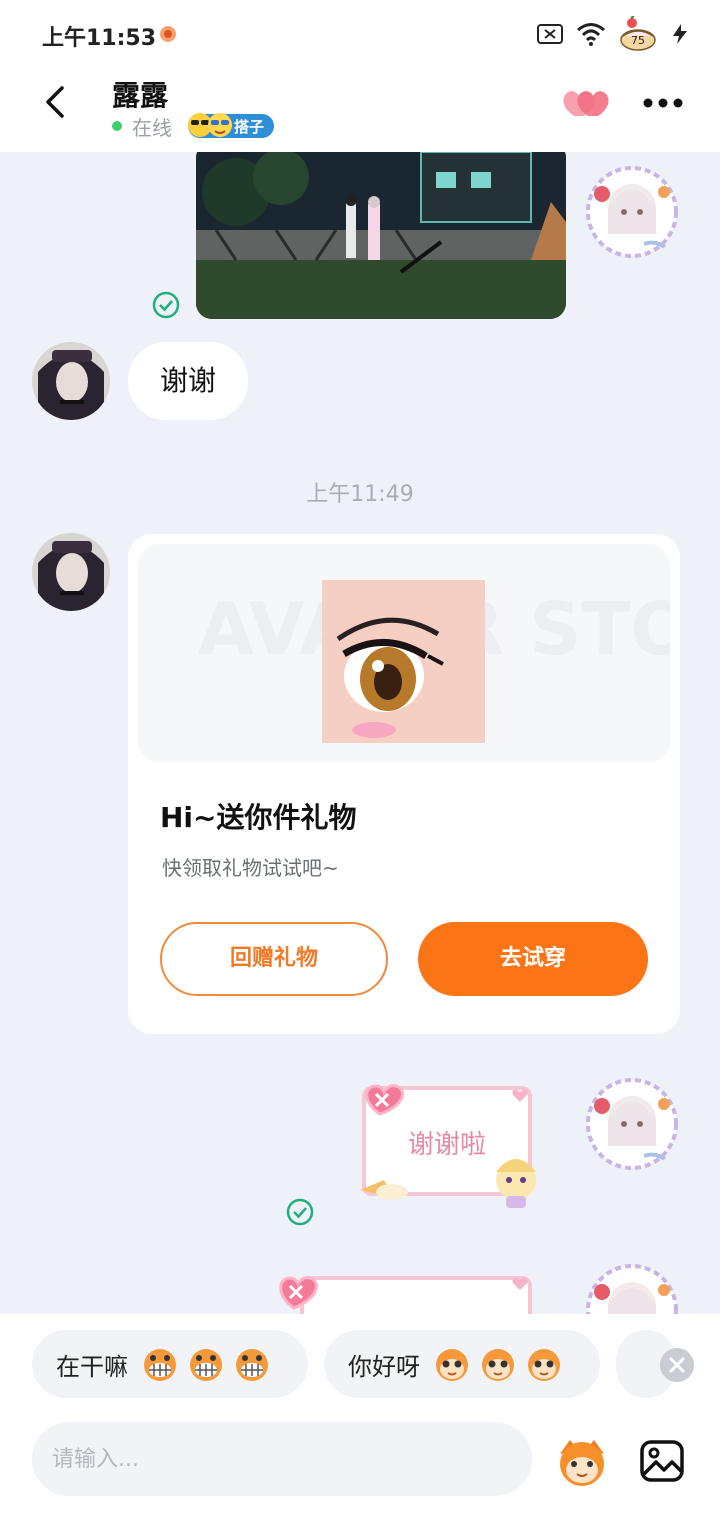 This screenshot has height=1520, width=720. What do you see at coordinates (662, 1461) in the screenshot?
I see `gallery-icon` at bounding box center [662, 1461].